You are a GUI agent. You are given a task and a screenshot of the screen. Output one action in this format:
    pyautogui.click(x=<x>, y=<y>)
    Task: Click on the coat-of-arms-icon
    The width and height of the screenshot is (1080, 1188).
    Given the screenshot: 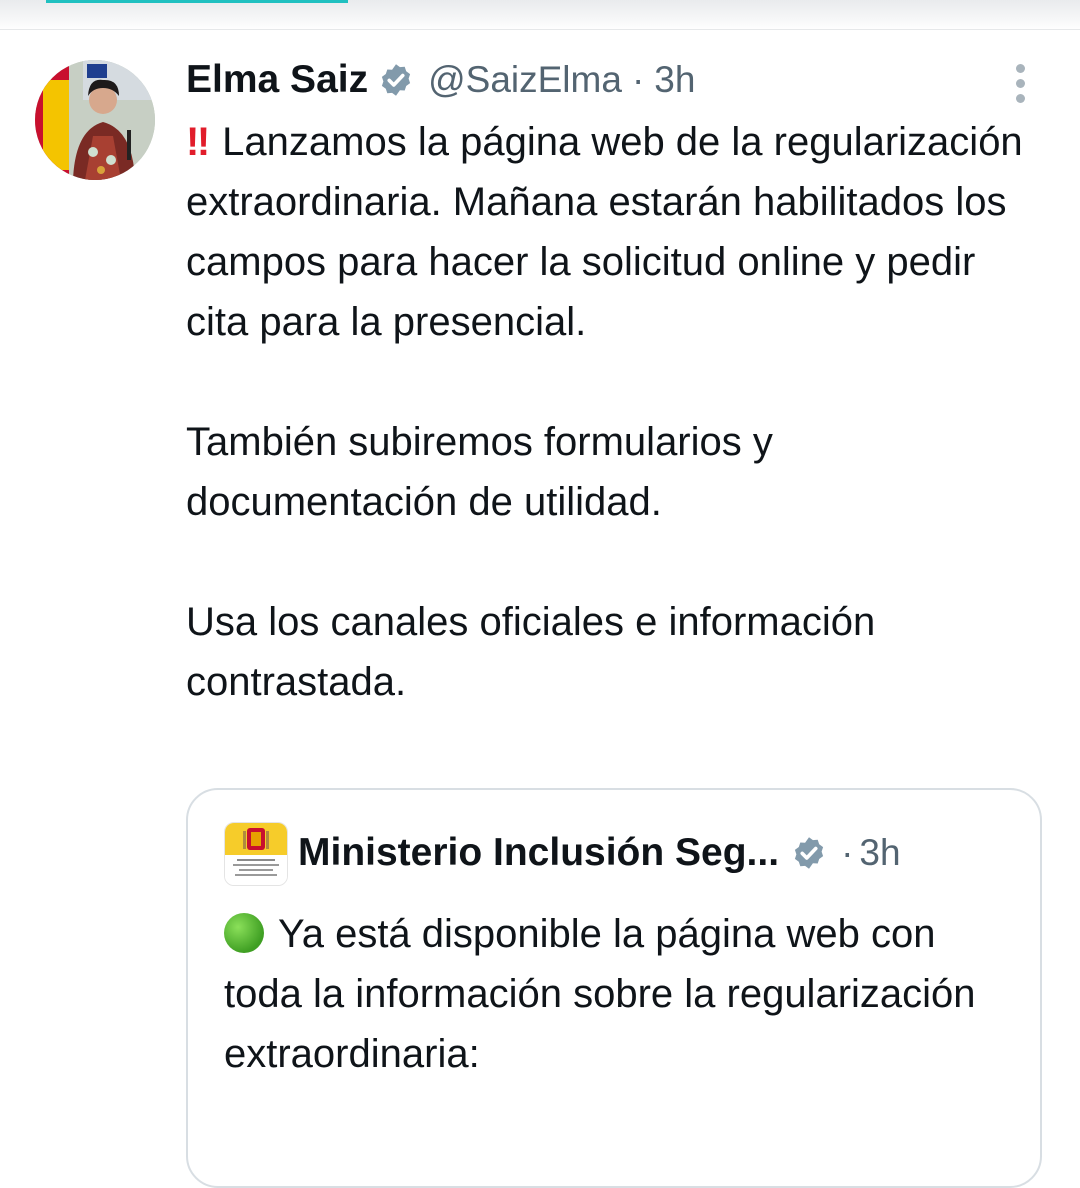 What is the action you would take?
    pyautogui.click(x=256, y=854)
    